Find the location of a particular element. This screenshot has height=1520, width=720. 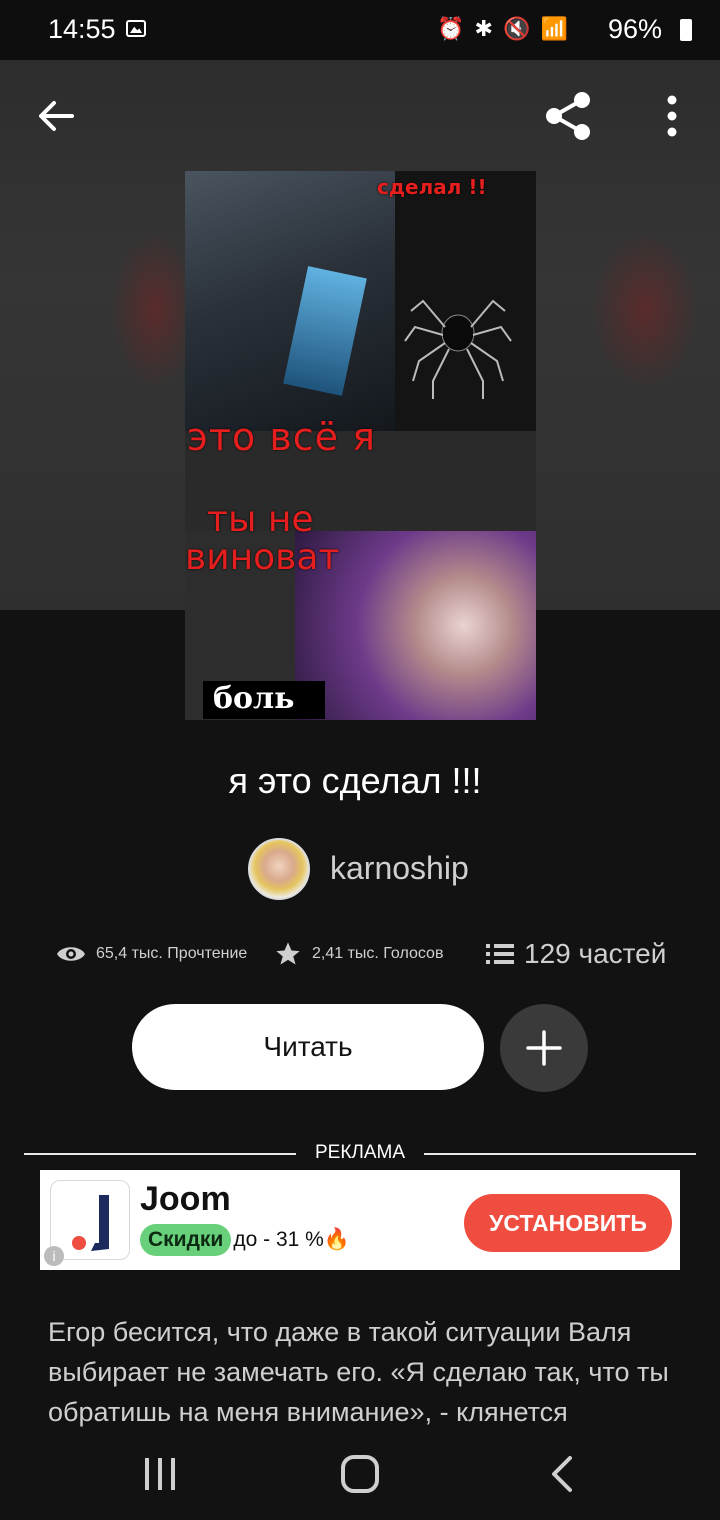

eye-icon is located at coordinates (71, 954).